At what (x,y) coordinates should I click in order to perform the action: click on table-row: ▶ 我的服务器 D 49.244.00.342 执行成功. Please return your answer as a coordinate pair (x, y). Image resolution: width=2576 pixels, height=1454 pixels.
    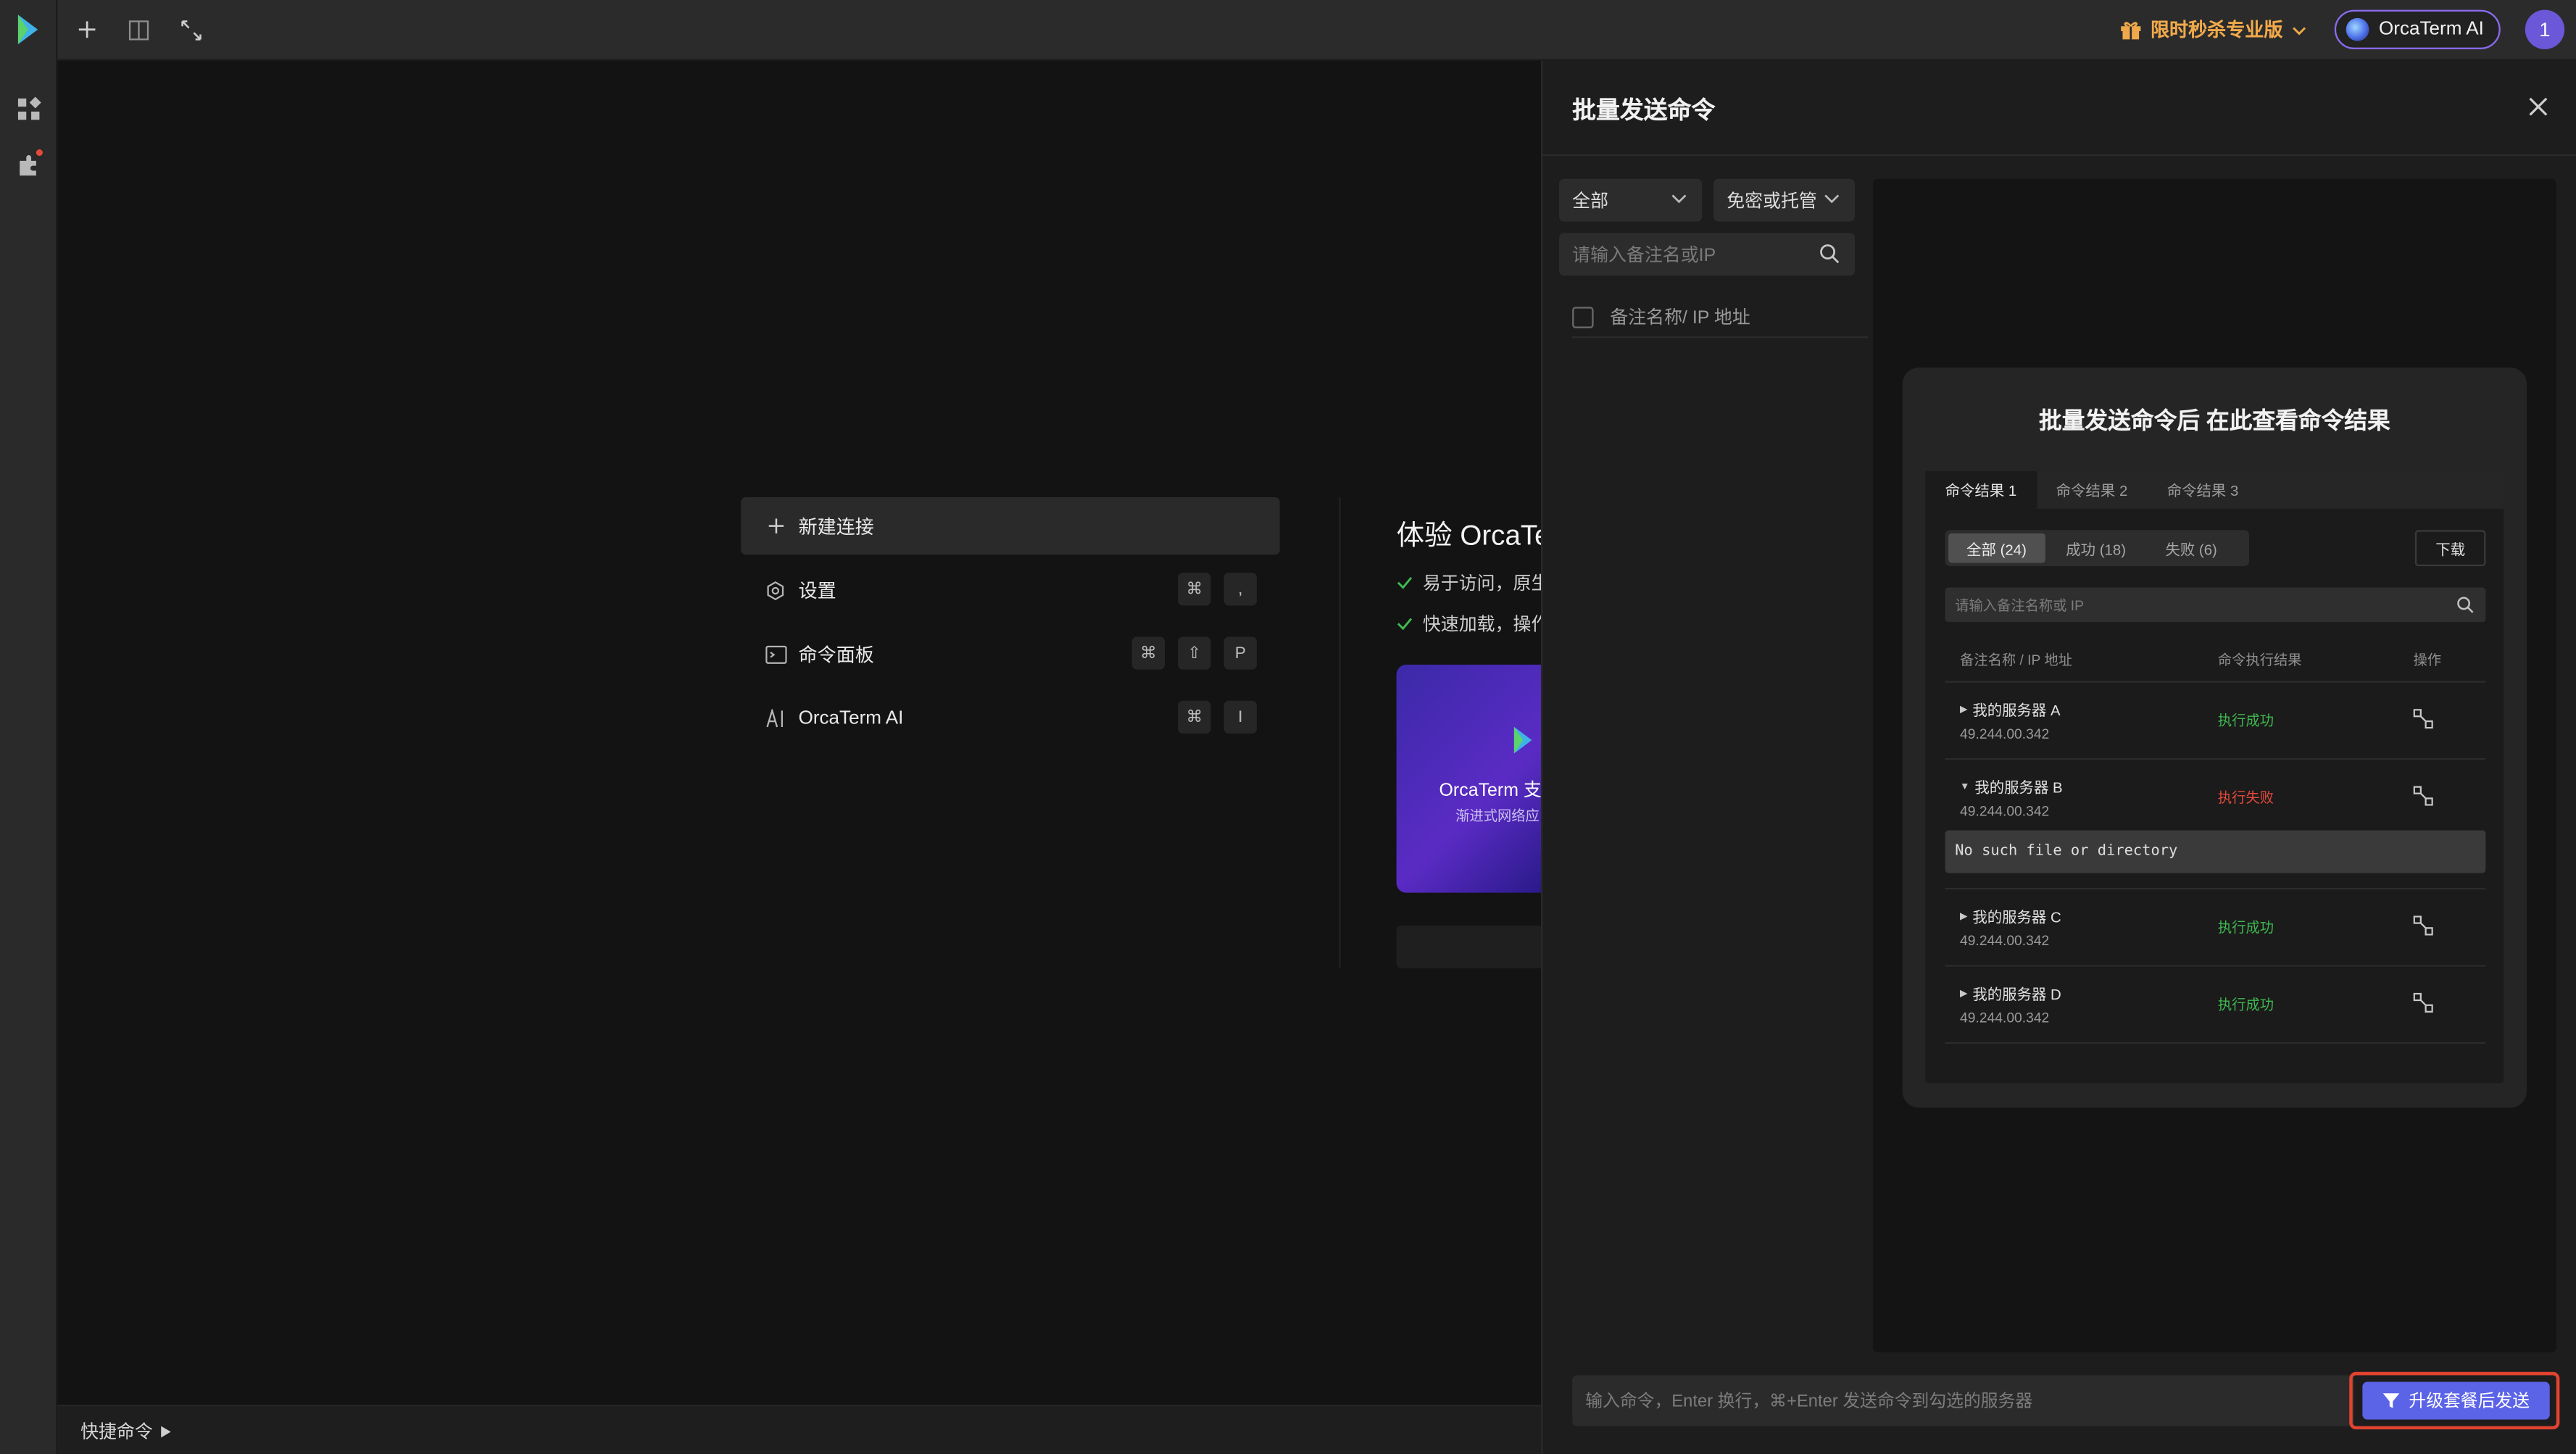
    Looking at the image, I should click on (2215, 1005).